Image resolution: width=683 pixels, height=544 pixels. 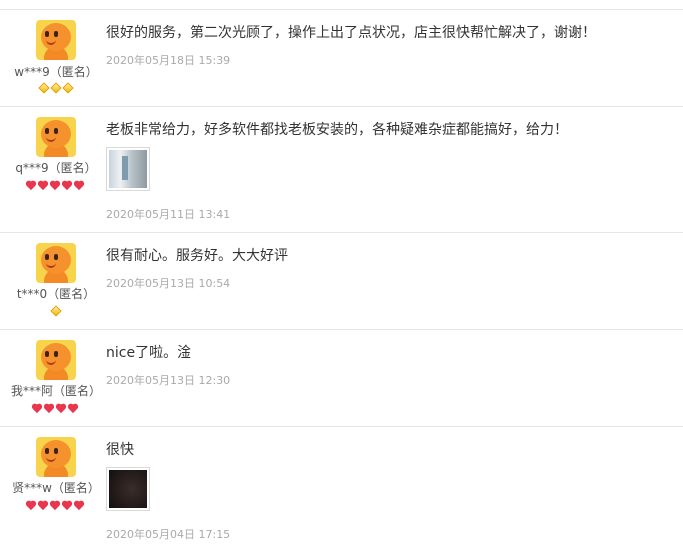 What do you see at coordinates (56, 488) in the screenshot?
I see `reviewer-name: 贤***w（匿名）` at bounding box center [56, 488].